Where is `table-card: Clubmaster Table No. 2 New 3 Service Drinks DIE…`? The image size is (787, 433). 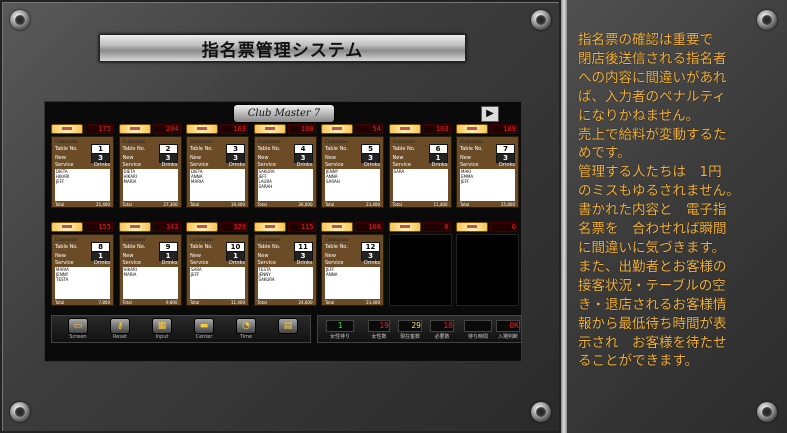
table-card: Clubmaster Table No. 2 New 3 Service Drinks DIE… is located at coordinates (150, 172).